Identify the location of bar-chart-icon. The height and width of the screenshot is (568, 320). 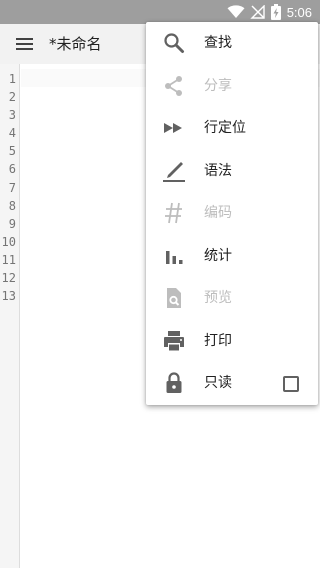
(174, 256).